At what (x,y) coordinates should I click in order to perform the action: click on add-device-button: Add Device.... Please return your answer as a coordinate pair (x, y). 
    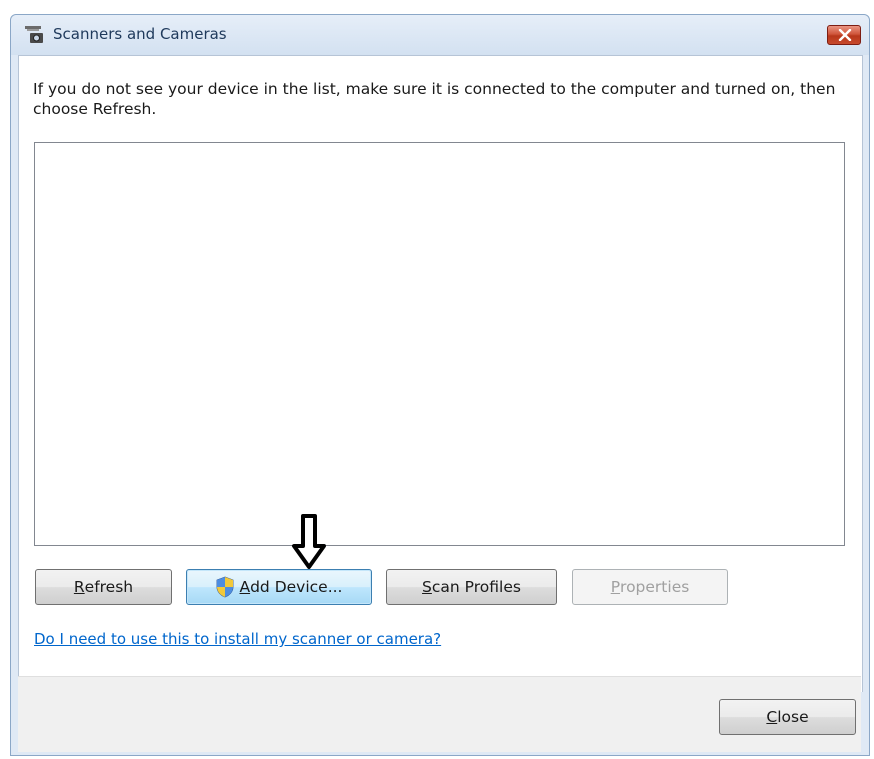
    Looking at the image, I should click on (279, 587).